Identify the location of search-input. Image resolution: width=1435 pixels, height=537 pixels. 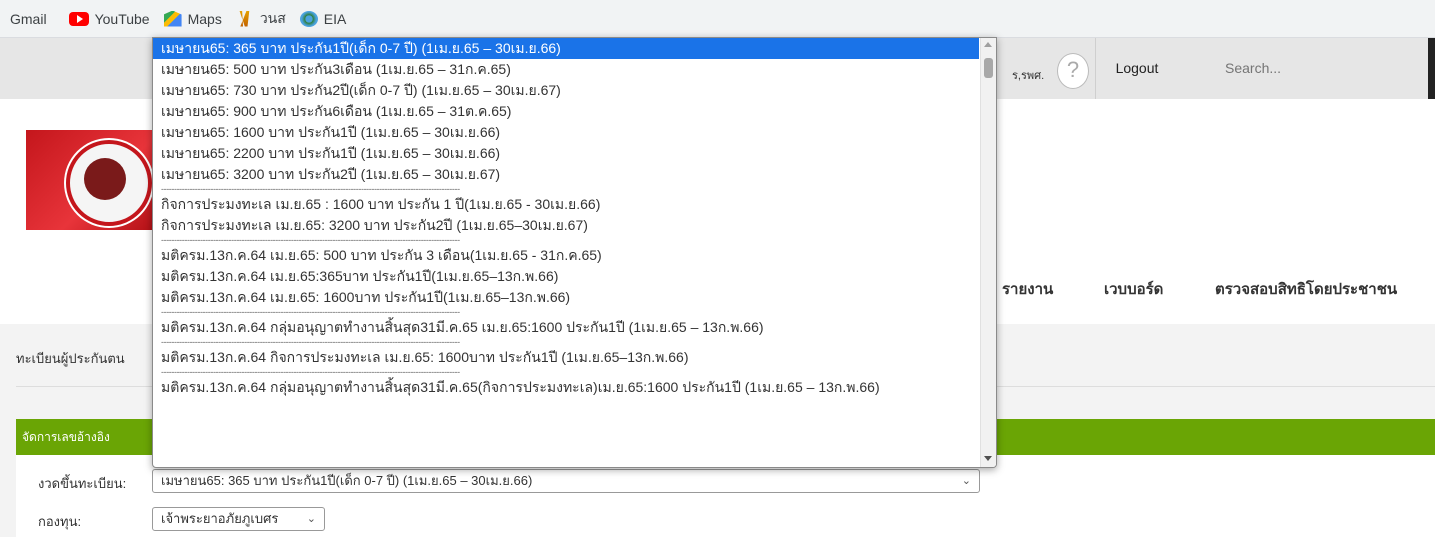
(1303, 68).